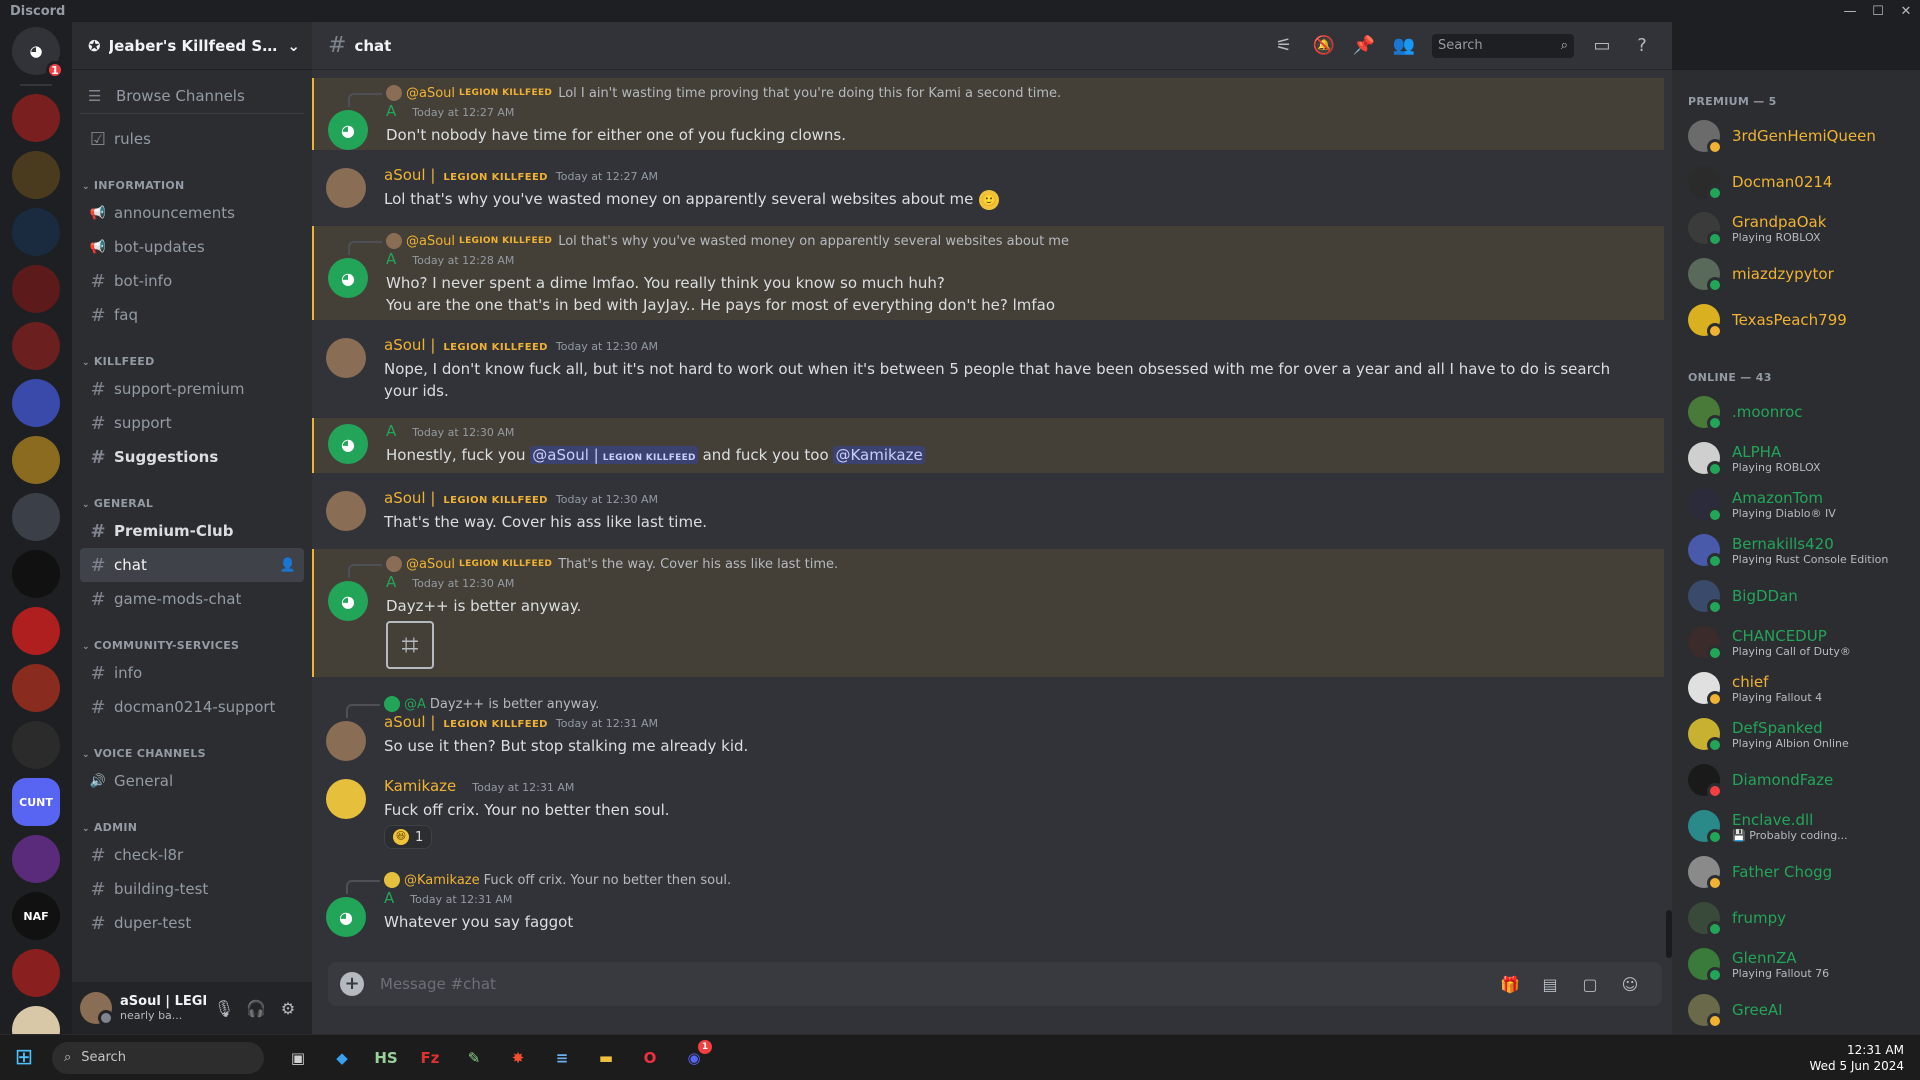  I want to click on taskbar-app-hashtab: HS, so click(386, 1058).